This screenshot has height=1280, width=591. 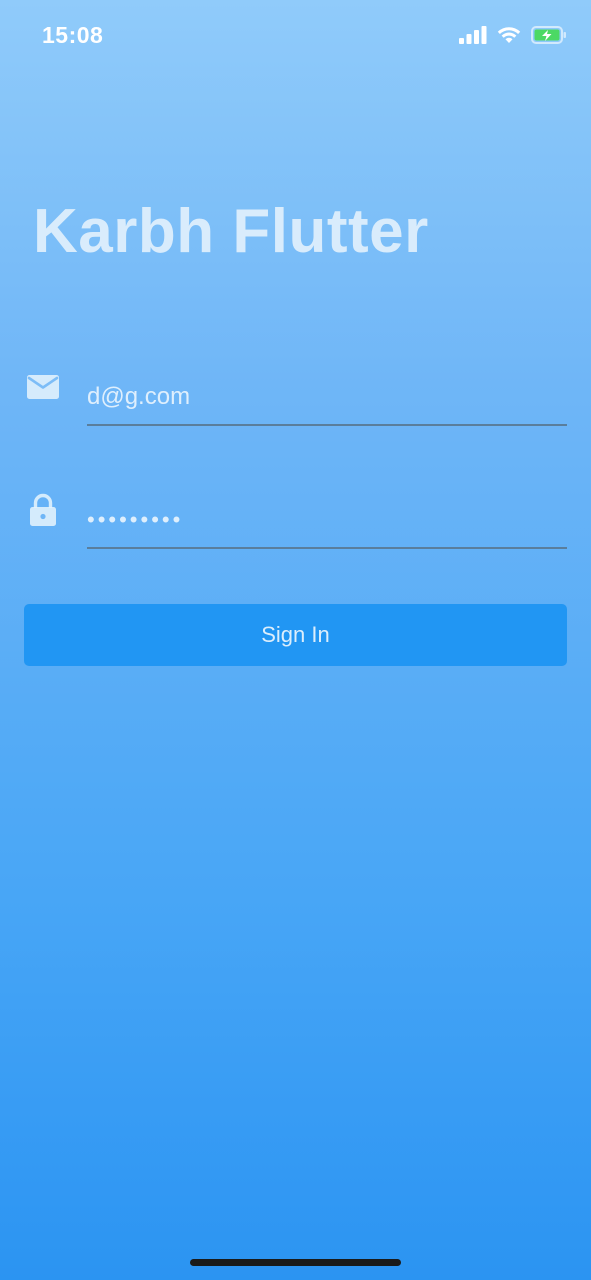 I want to click on lock-icon, so click(x=43, y=510).